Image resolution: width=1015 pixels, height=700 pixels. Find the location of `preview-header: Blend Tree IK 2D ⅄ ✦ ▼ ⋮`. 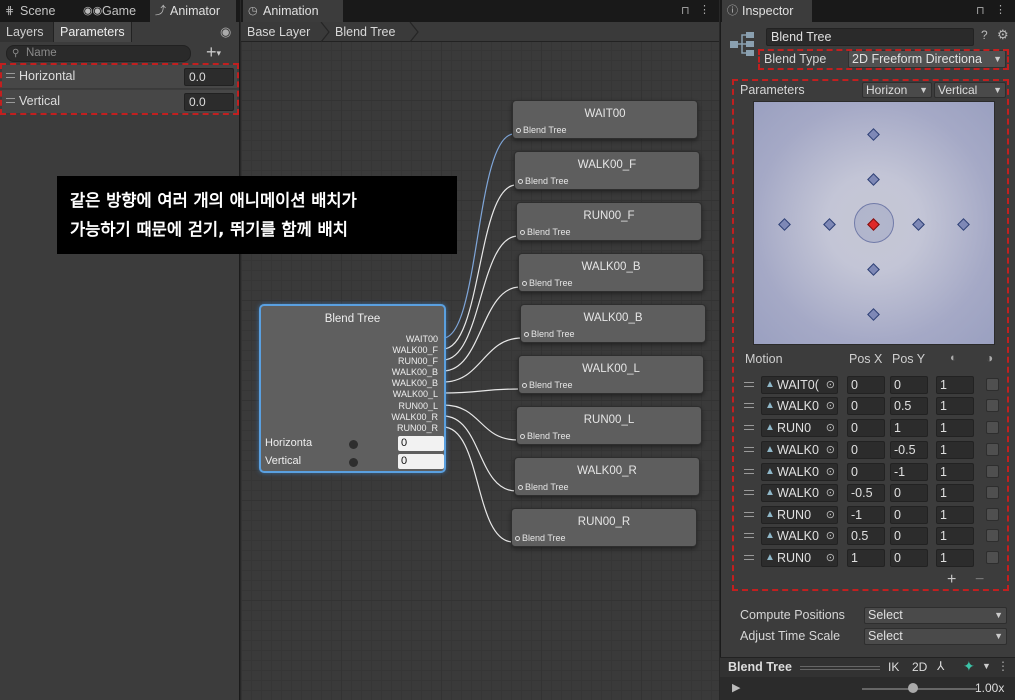

preview-header: Blend Tree IK 2D ⅄ ✦ ▼ ⋮ is located at coordinates (867, 667).